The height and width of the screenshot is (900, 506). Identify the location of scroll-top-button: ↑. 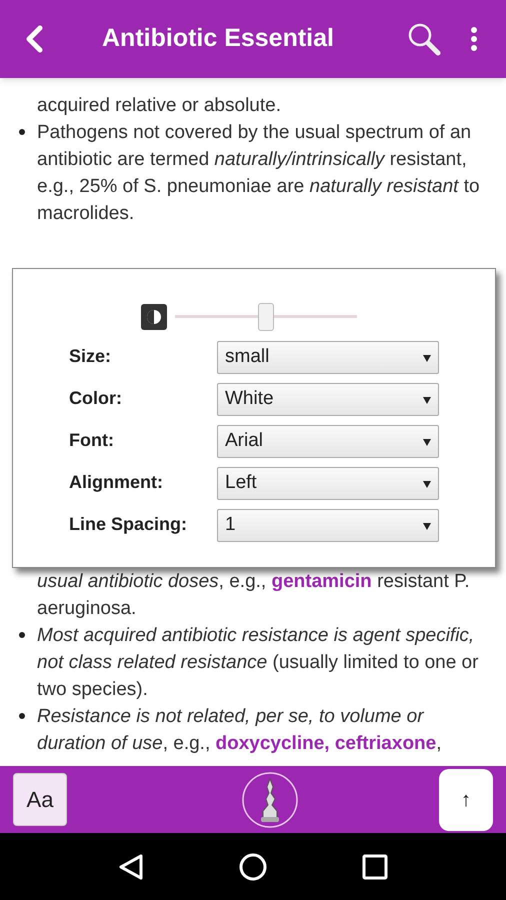
(466, 799).